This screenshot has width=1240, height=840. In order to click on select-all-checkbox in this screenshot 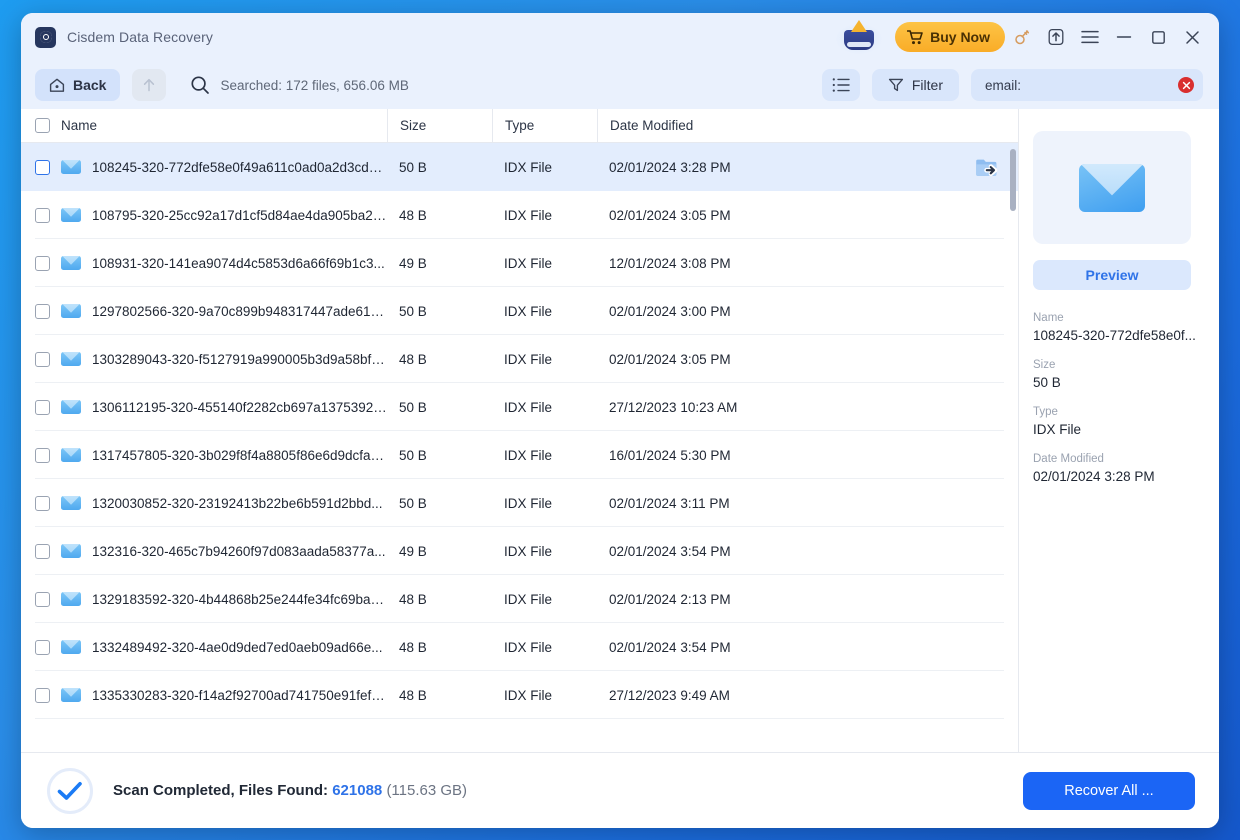, I will do `click(42, 125)`.